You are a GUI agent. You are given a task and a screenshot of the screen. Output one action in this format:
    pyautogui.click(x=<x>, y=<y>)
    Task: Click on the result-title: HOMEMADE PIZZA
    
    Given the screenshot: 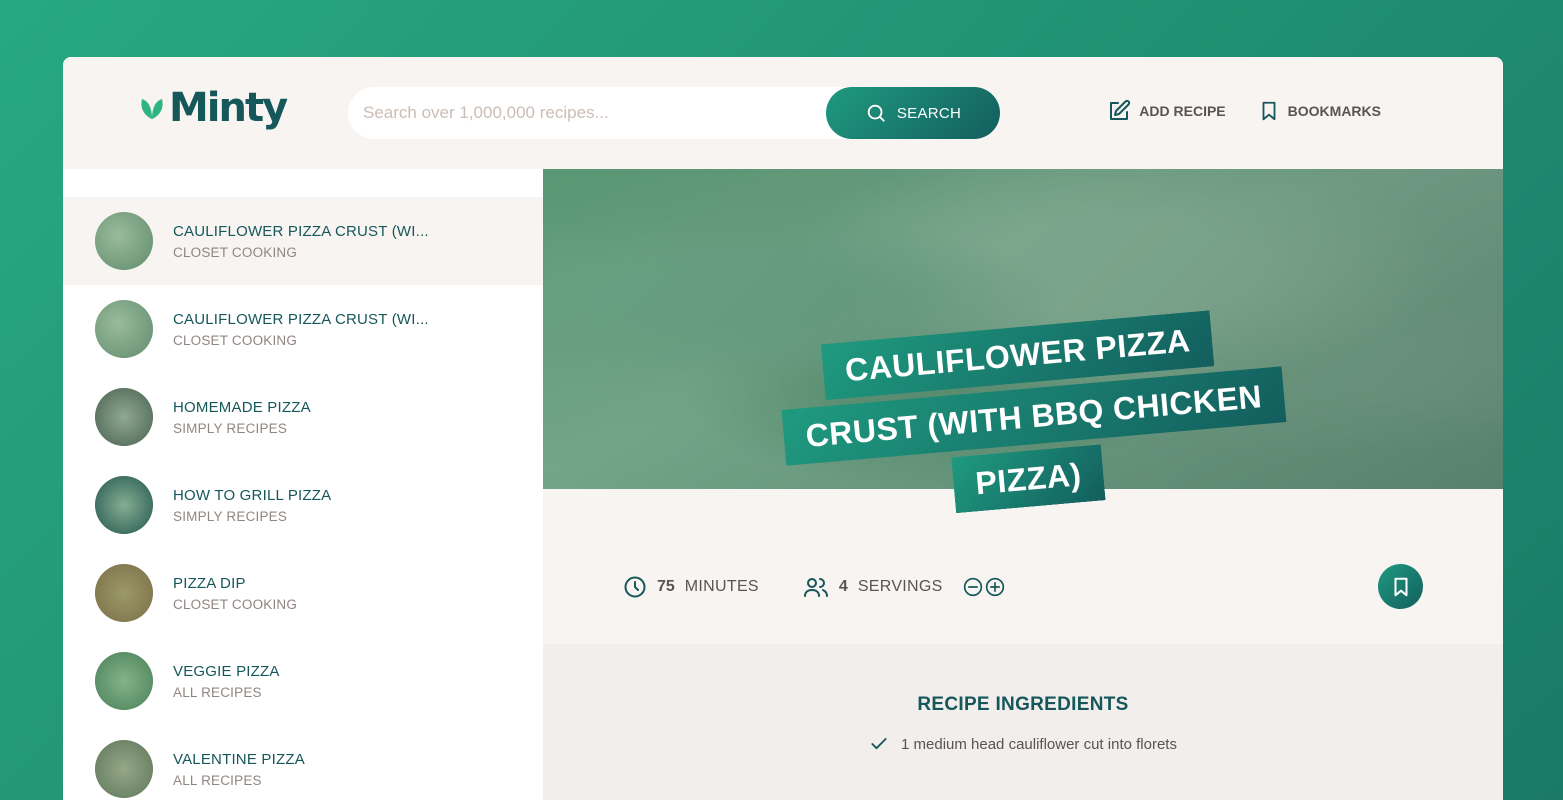 What is the action you would take?
    pyautogui.click(x=242, y=407)
    